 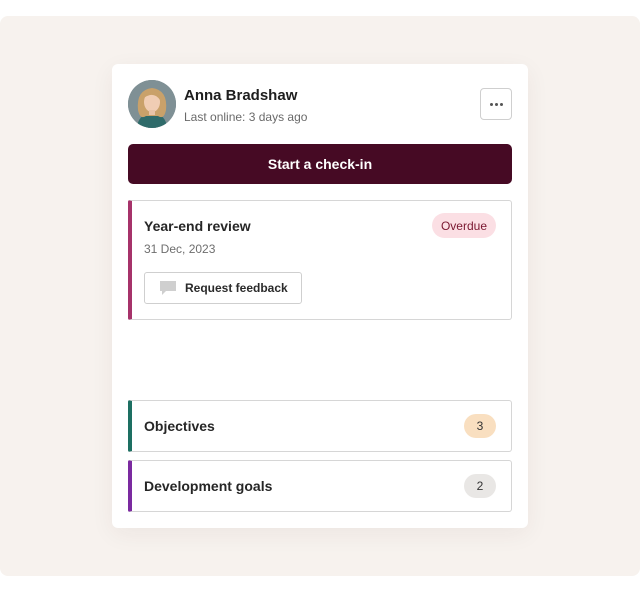 What do you see at coordinates (463, 225) in the screenshot?
I see `status-badge: Overdue` at bounding box center [463, 225].